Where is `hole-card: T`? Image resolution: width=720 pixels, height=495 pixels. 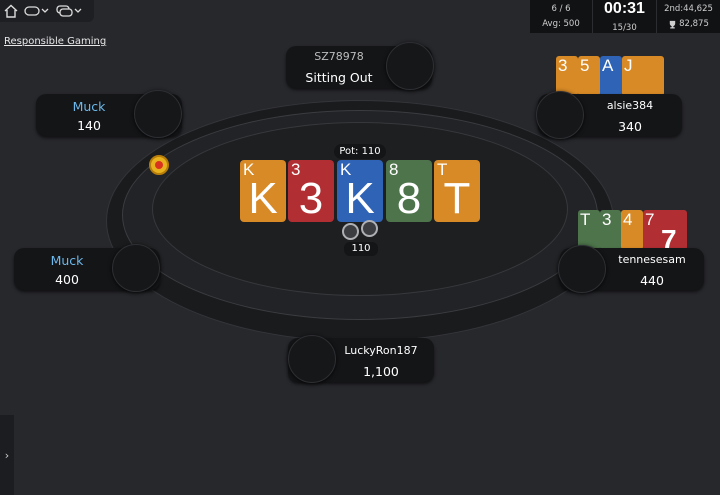
hole-card: T is located at coordinates (589, 230).